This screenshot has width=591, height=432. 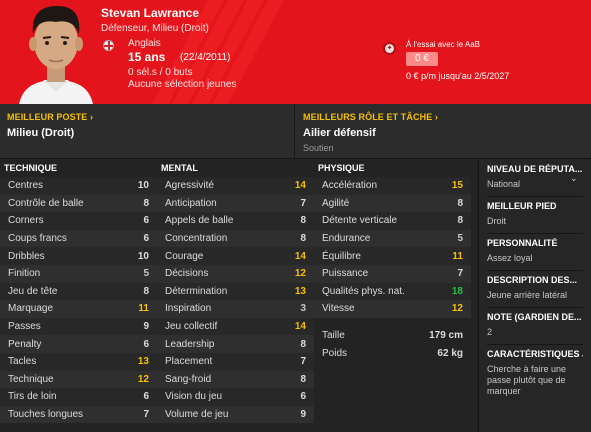 What do you see at coordinates (199, 221) in the screenshot?
I see `attribute-label: Appels de balle` at bounding box center [199, 221].